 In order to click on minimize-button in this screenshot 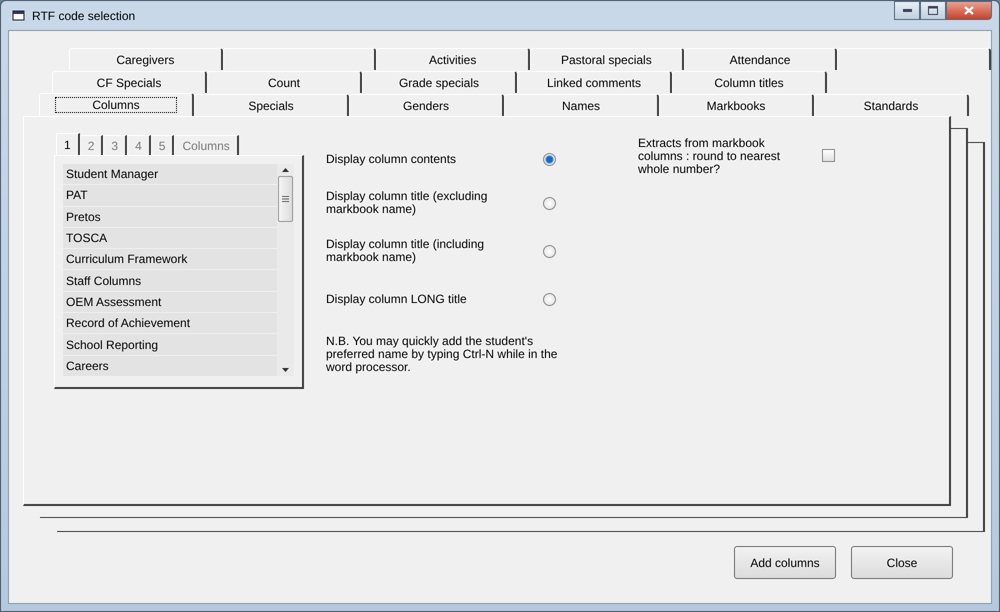, I will do `click(907, 10)`.